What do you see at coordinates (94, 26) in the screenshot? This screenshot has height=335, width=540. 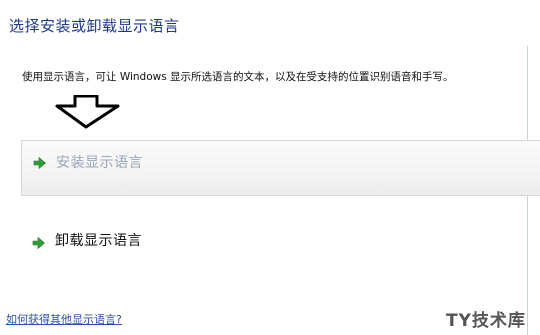 I see `page-title: 选择安装或卸载显示语言` at bounding box center [94, 26].